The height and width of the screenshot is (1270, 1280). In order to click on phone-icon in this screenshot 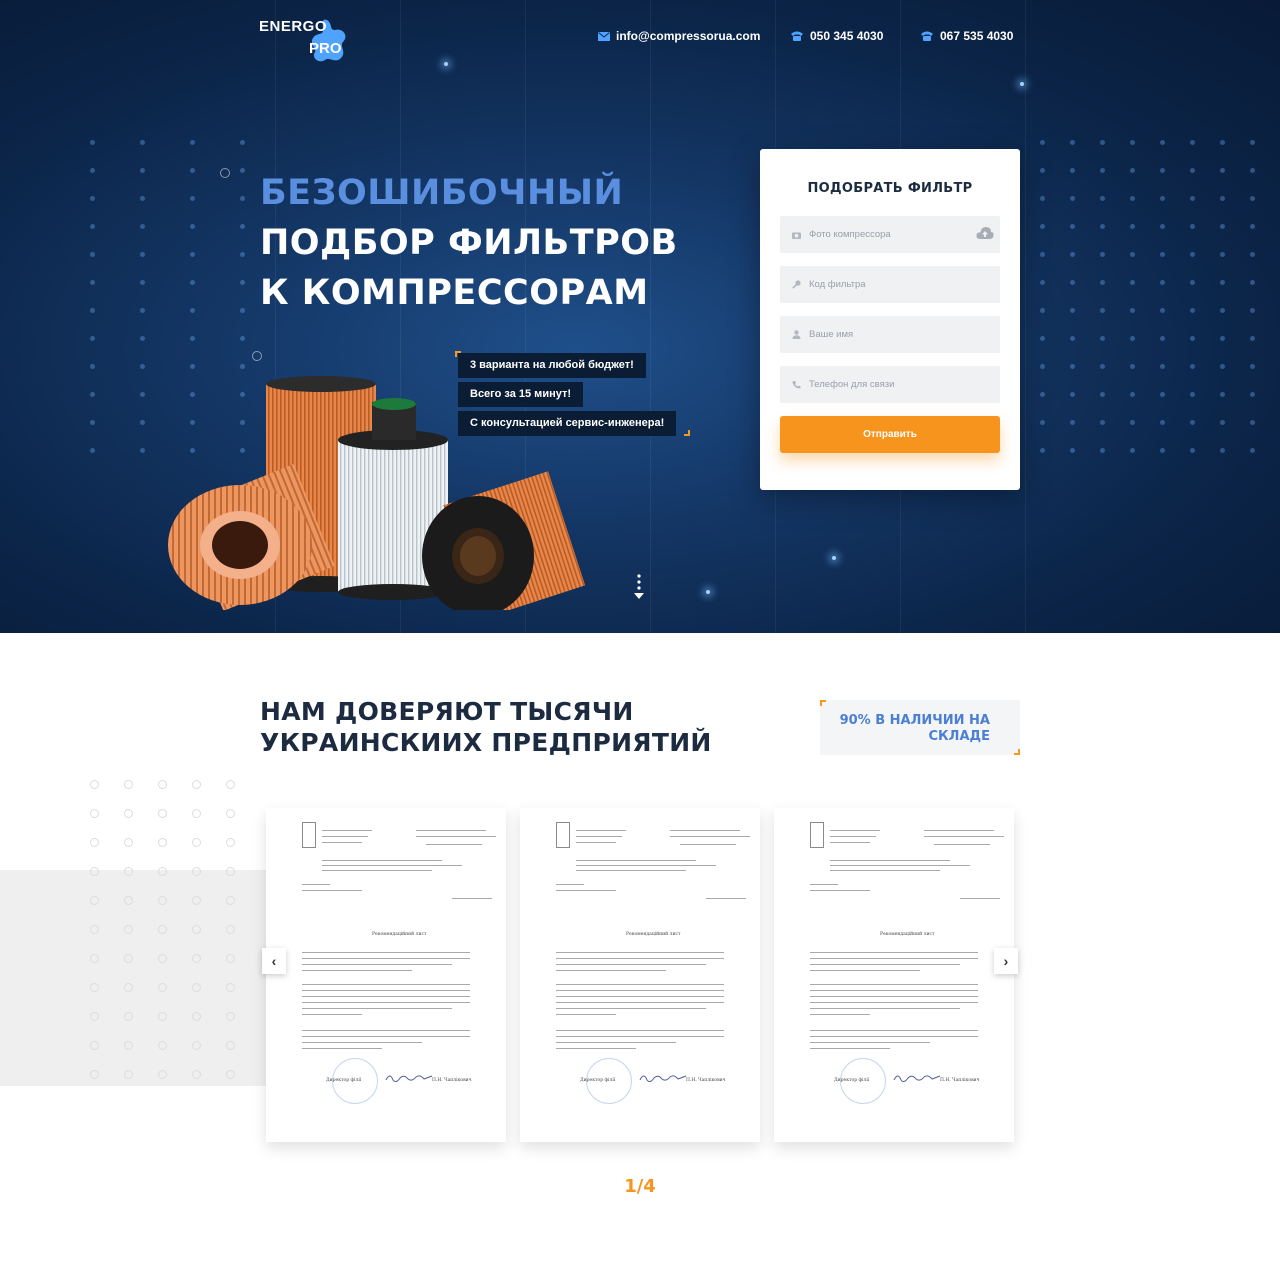, I will do `click(927, 36)`.